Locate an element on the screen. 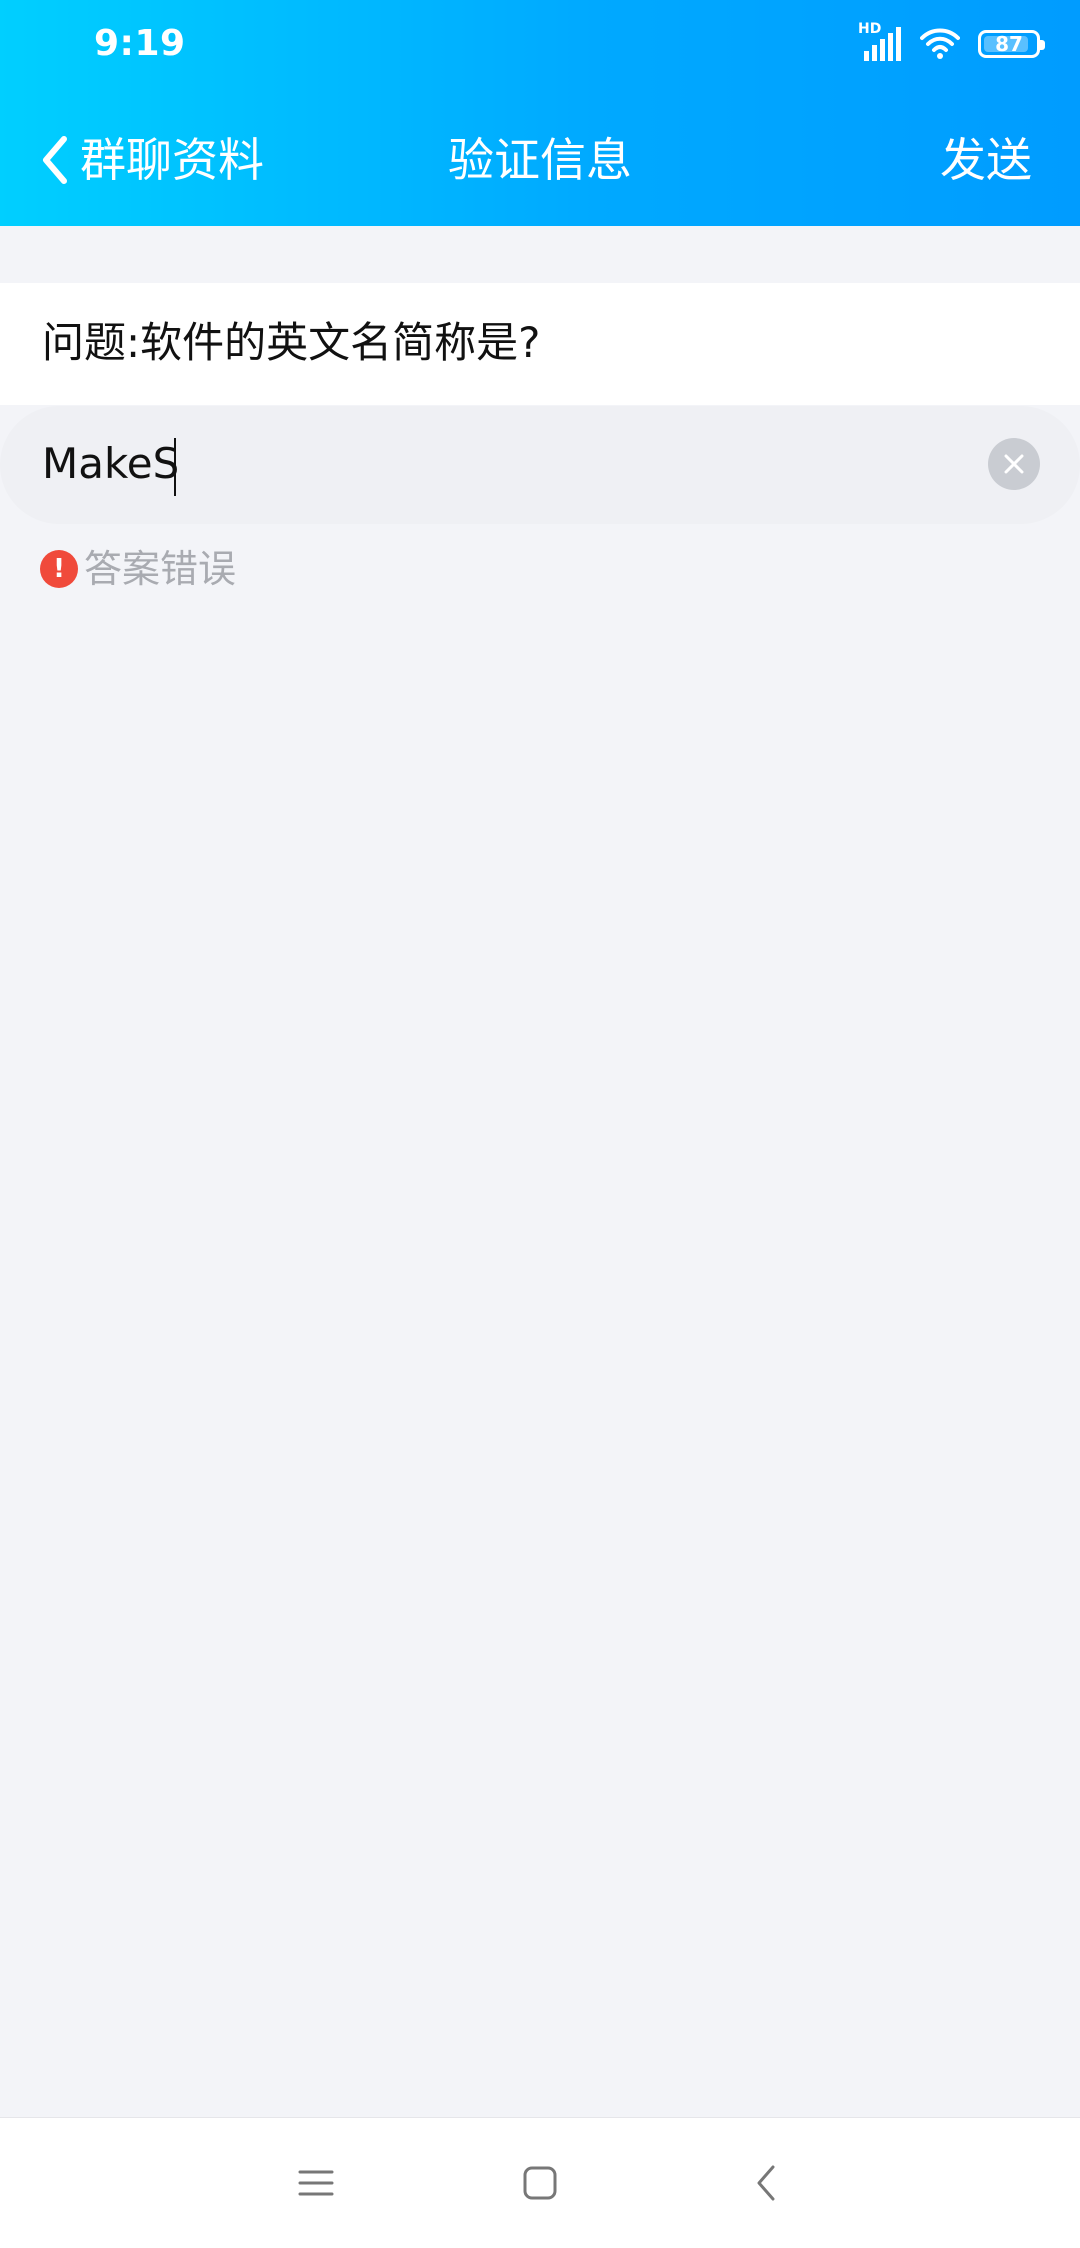 The height and width of the screenshot is (2248, 1080). question-text: 问题:软件的英文名简称是? is located at coordinates (291, 342).